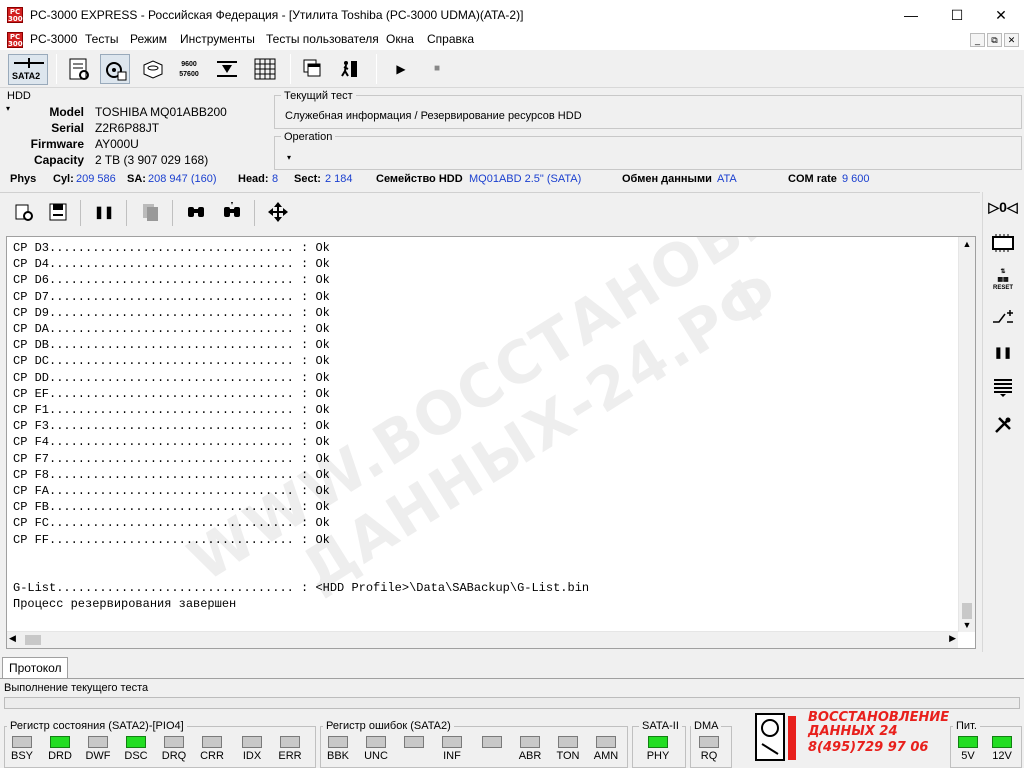 The image size is (1024, 768). What do you see at coordinates (115, 69) in the screenshot?
I see `gear-drive-icon` at bounding box center [115, 69].